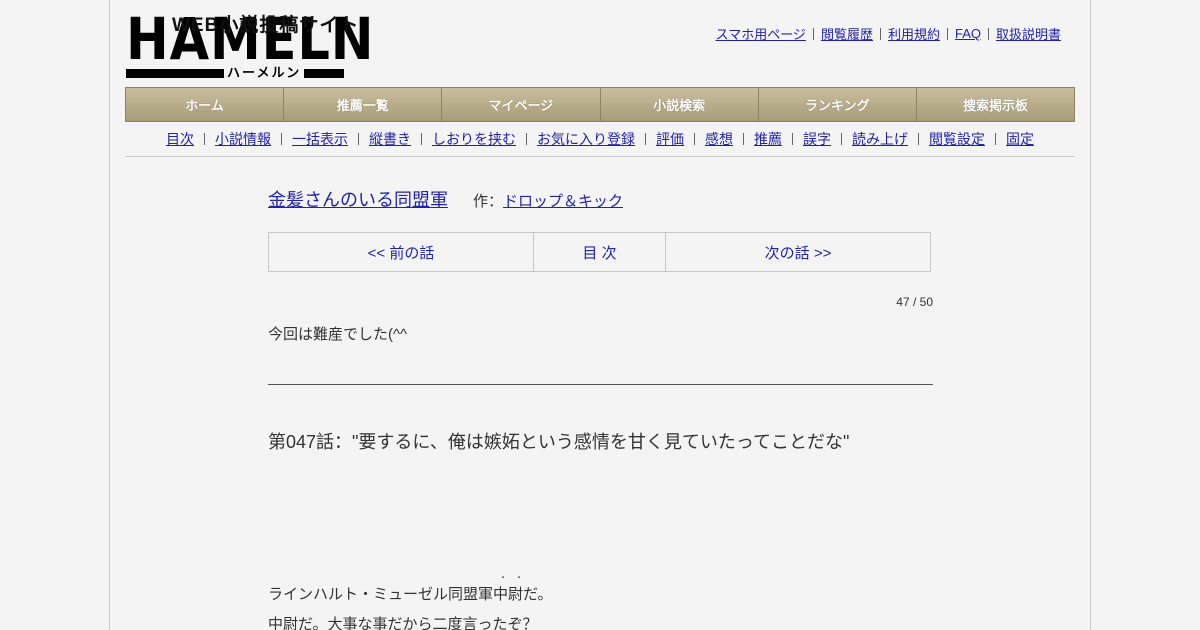 This screenshot has width=1200, height=630. What do you see at coordinates (180, 139) in the screenshot?
I see `subnav-index: 目次` at bounding box center [180, 139].